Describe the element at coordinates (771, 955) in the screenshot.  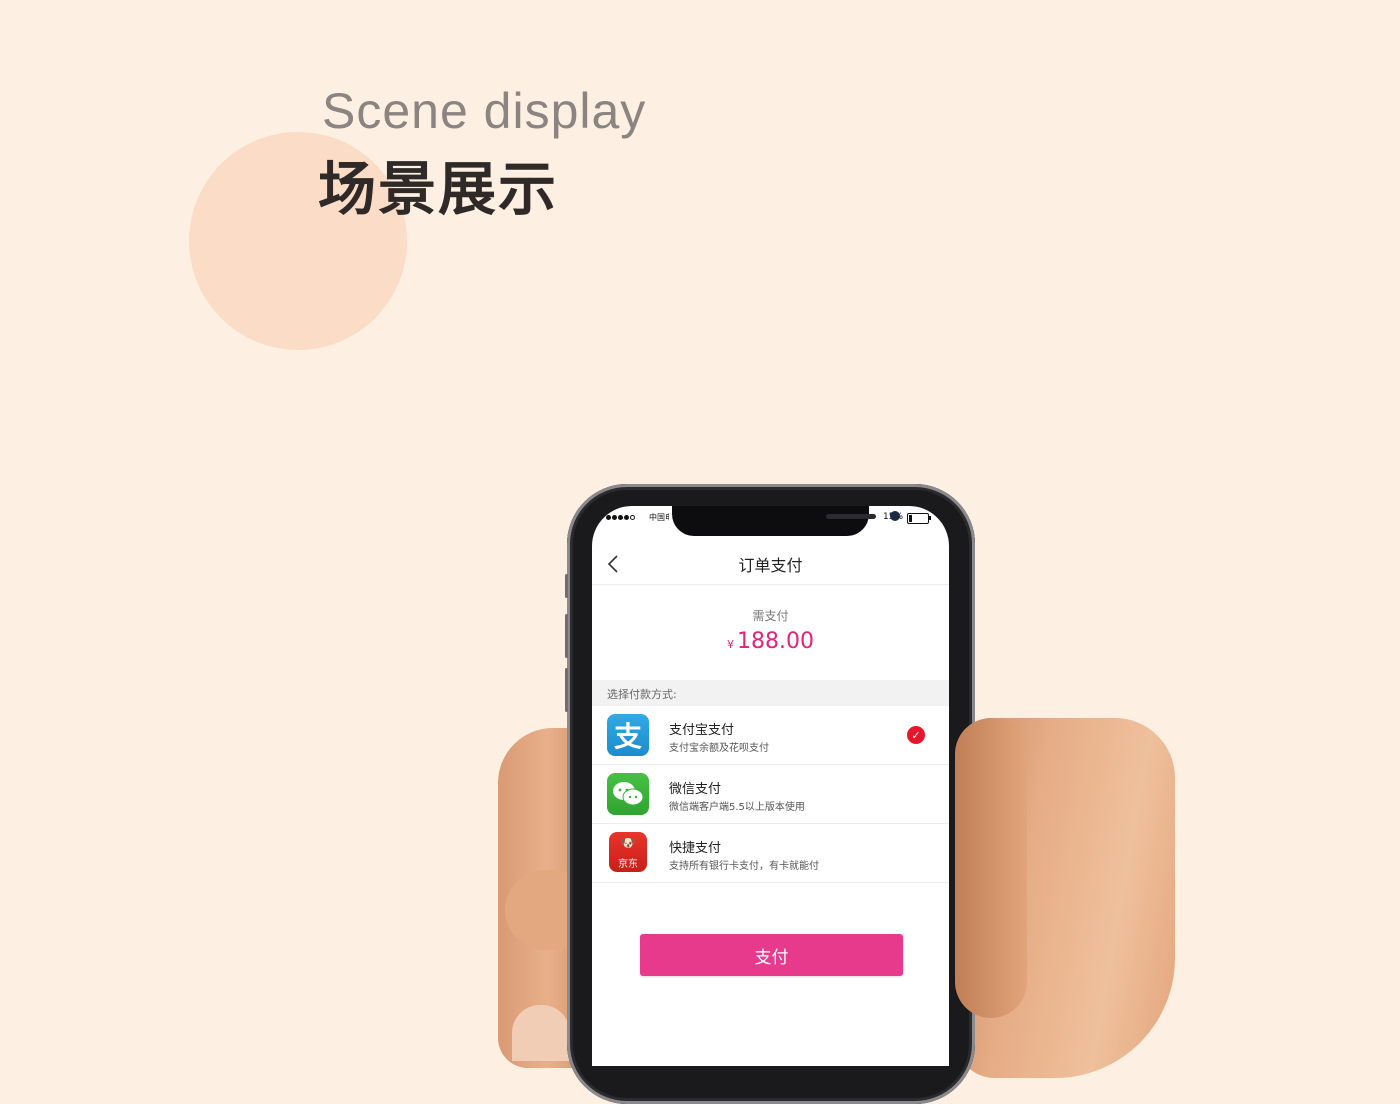
I see `pay-button: 支付` at that location.